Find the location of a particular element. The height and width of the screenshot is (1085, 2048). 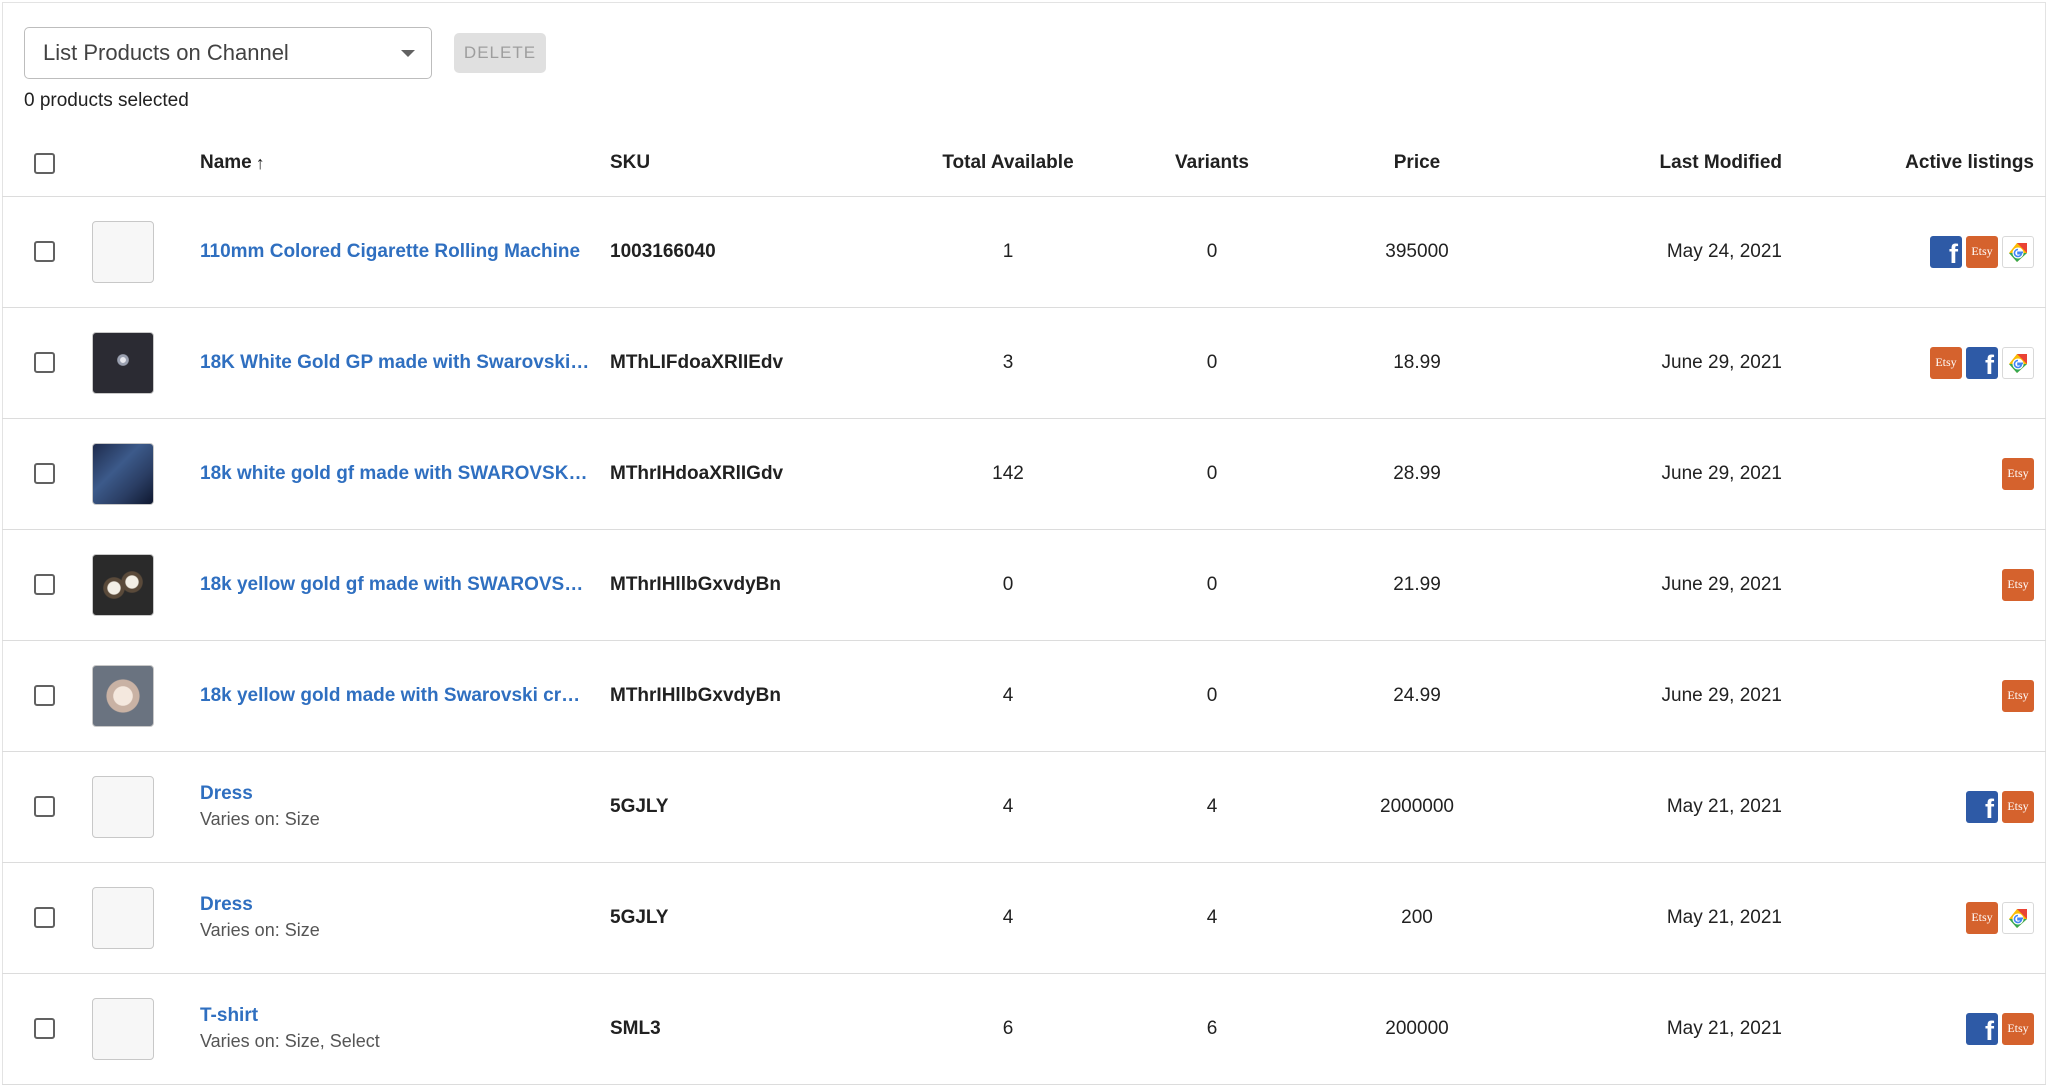

price-cell: 18.99 is located at coordinates (1417, 362).